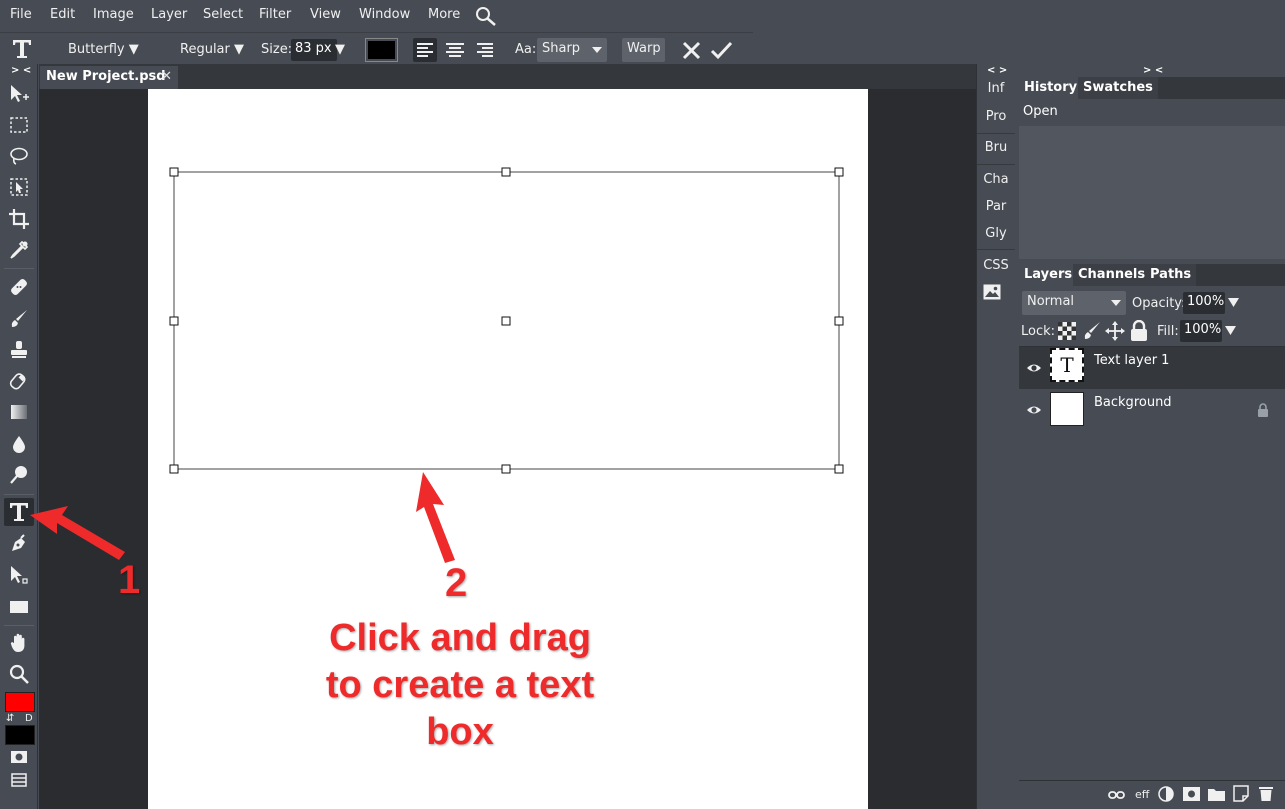  Describe the element at coordinates (435, 517) in the screenshot. I see `arrow-to-text-box` at that location.